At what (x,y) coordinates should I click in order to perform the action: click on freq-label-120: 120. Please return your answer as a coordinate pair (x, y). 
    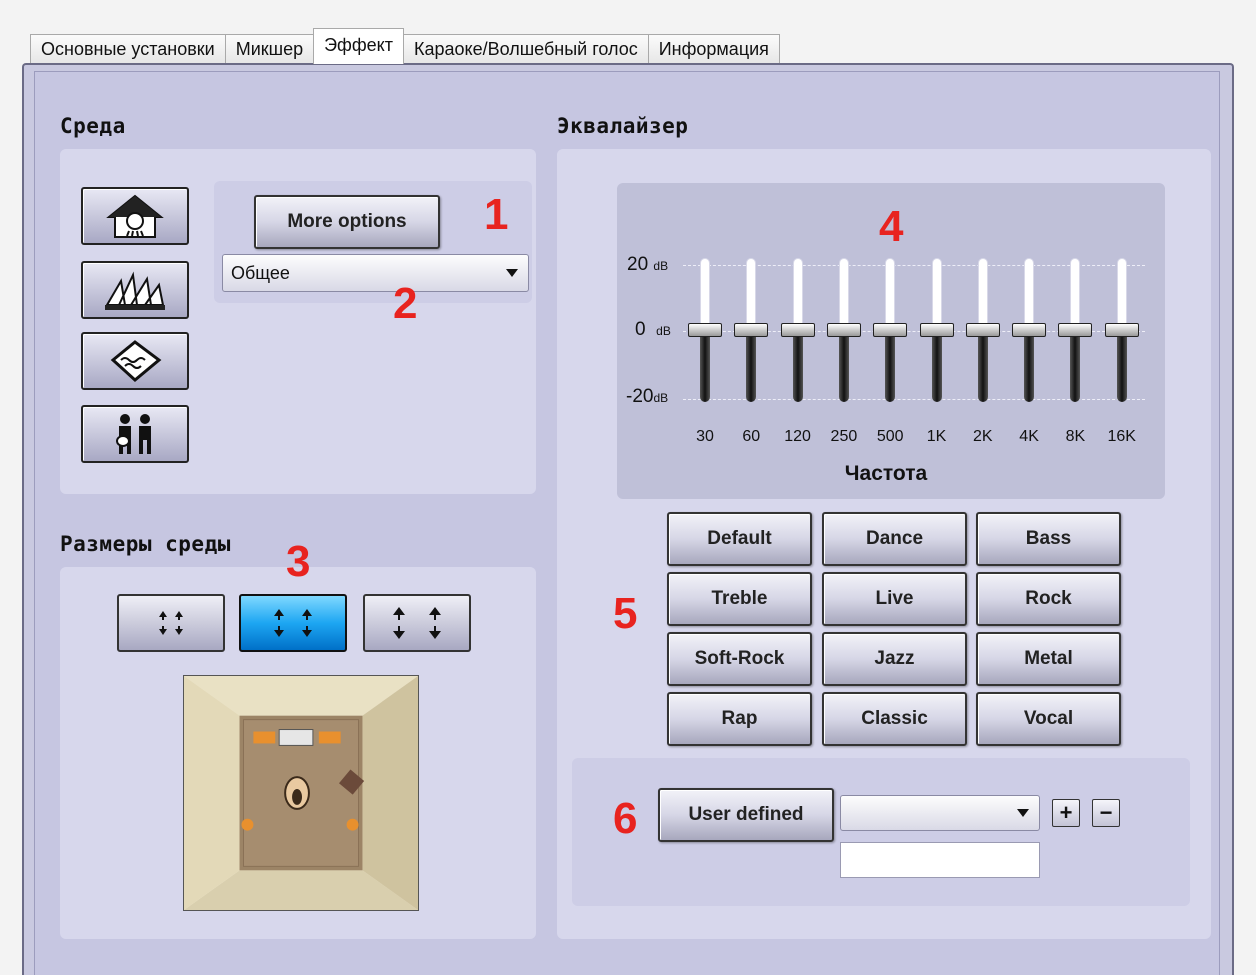
    Looking at the image, I should click on (797, 436).